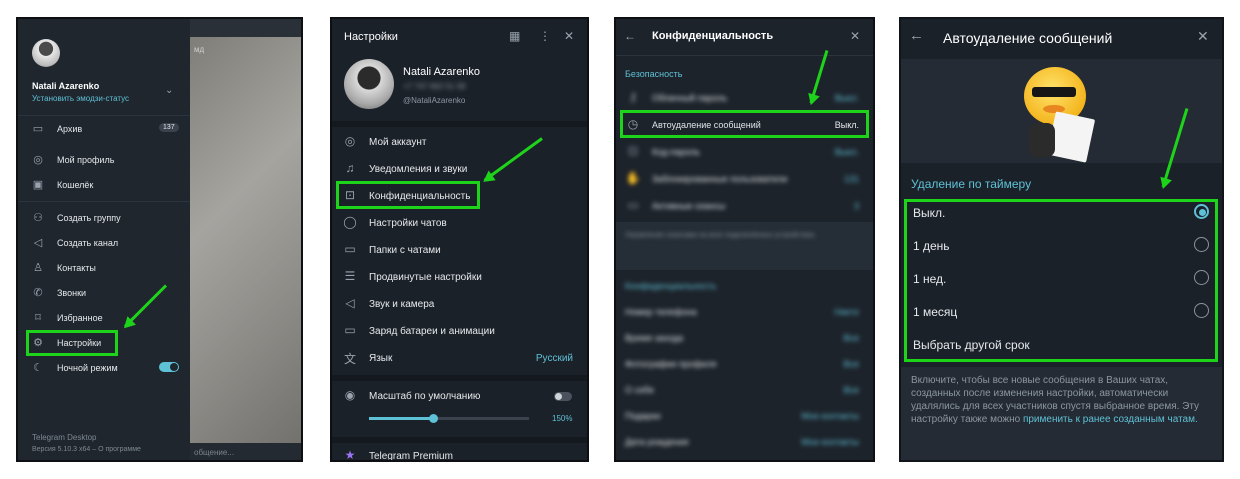 The width and height of the screenshot is (1240, 479). I want to click on sliders-icon: ☰, so click(350, 276).